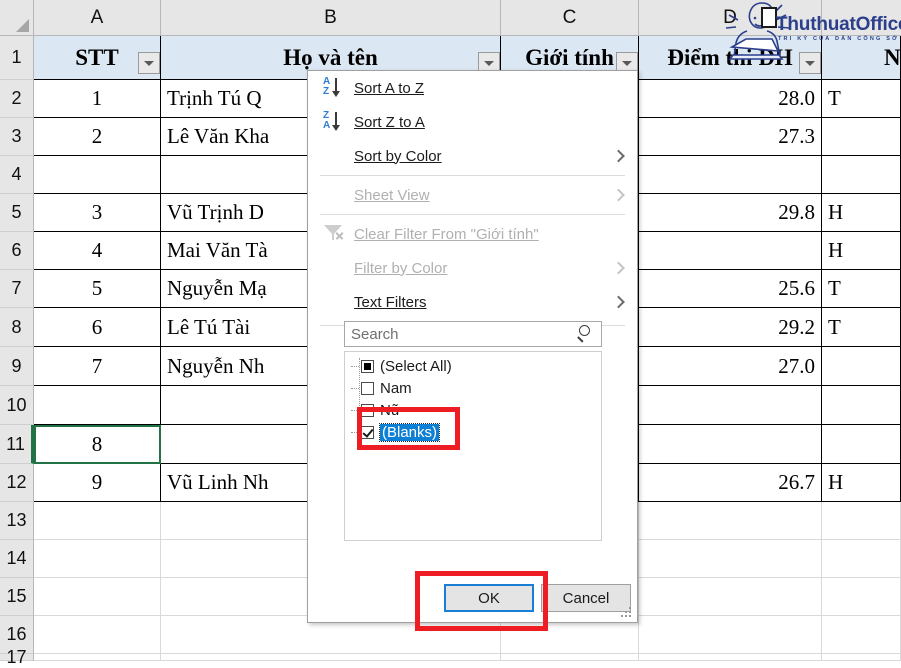  I want to click on cell-extra-r5: H, so click(861, 213).